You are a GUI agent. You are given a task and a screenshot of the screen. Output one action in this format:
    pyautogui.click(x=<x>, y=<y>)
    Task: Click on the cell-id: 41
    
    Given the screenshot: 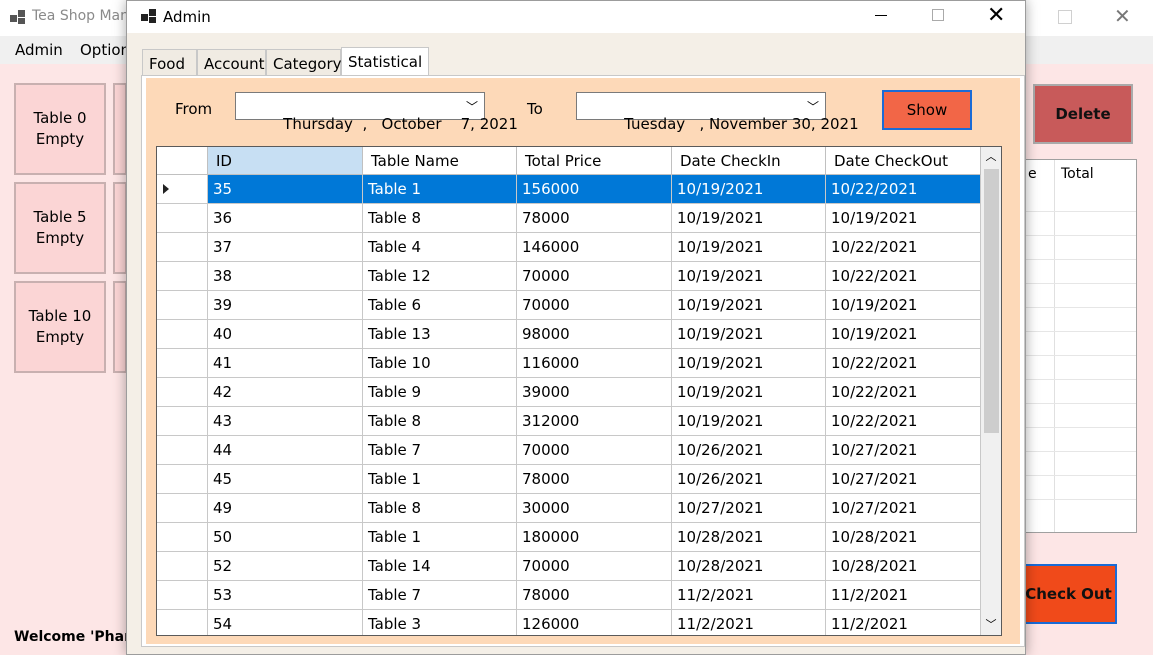 What is the action you would take?
    pyautogui.click(x=285, y=363)
    